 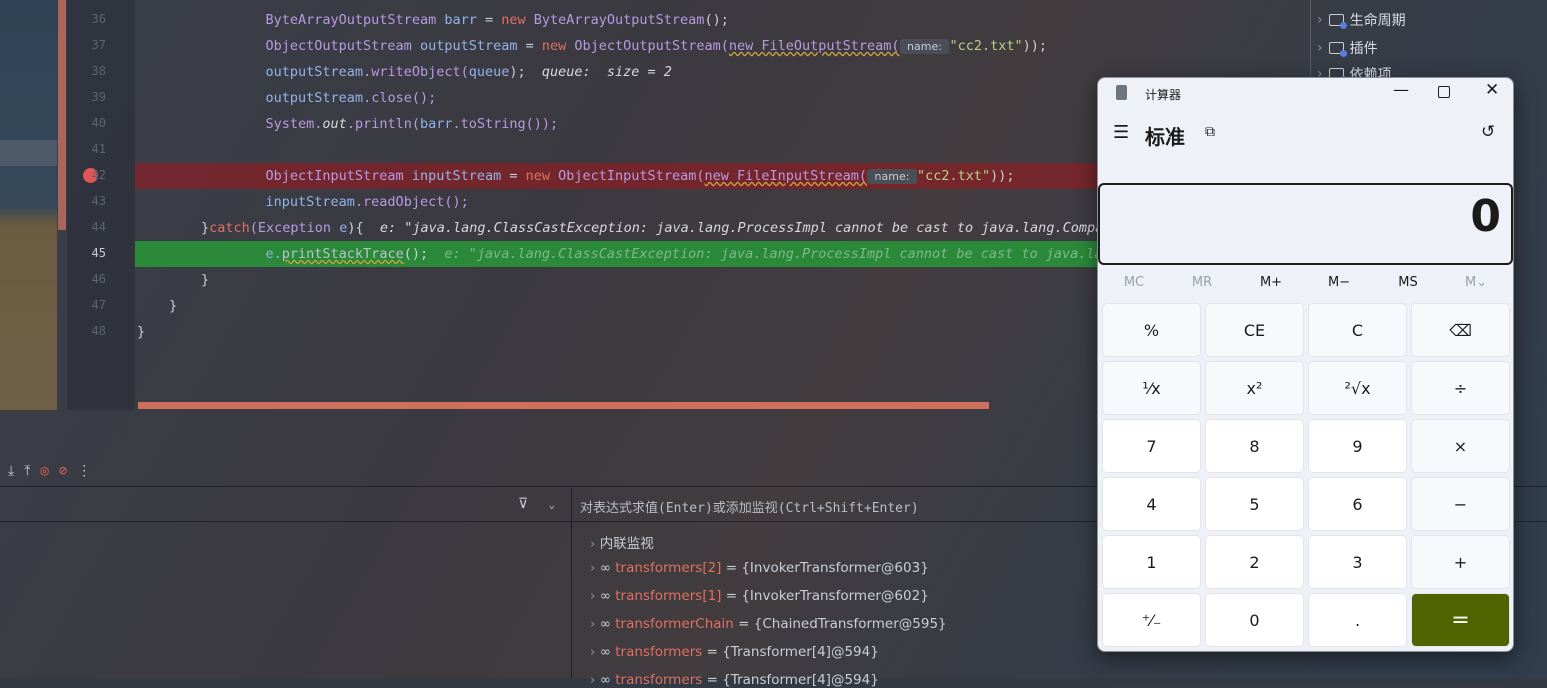 I want to click on code-token: ObjectInputStream, so click(x=338, y=176).